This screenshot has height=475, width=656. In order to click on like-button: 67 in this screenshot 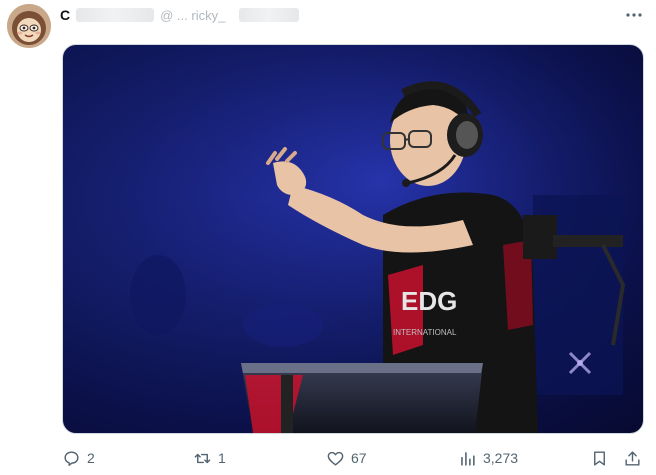, I will do `click(346, 458)`.